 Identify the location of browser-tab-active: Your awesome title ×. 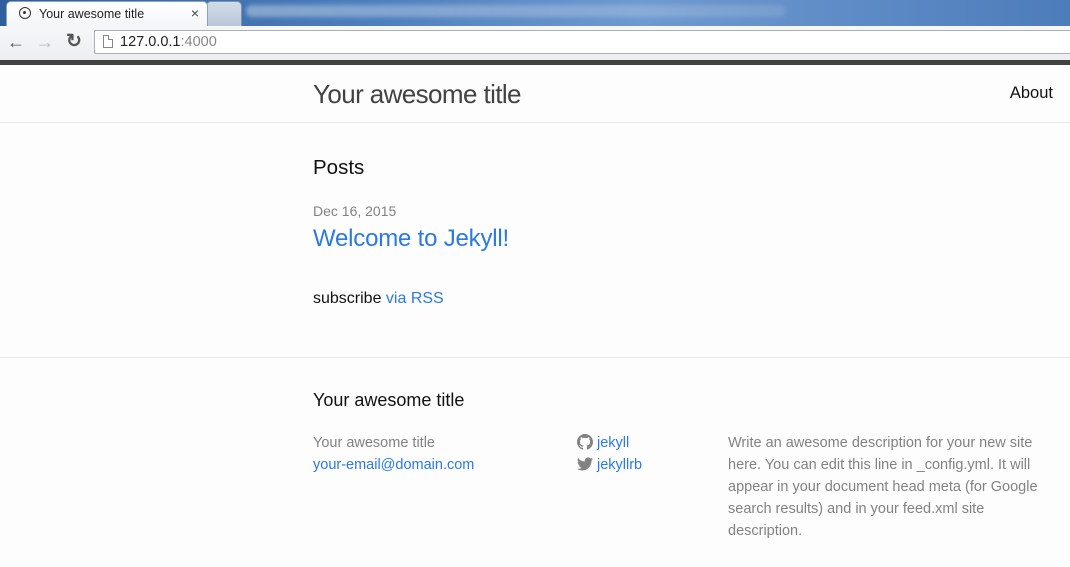
(107, 13).